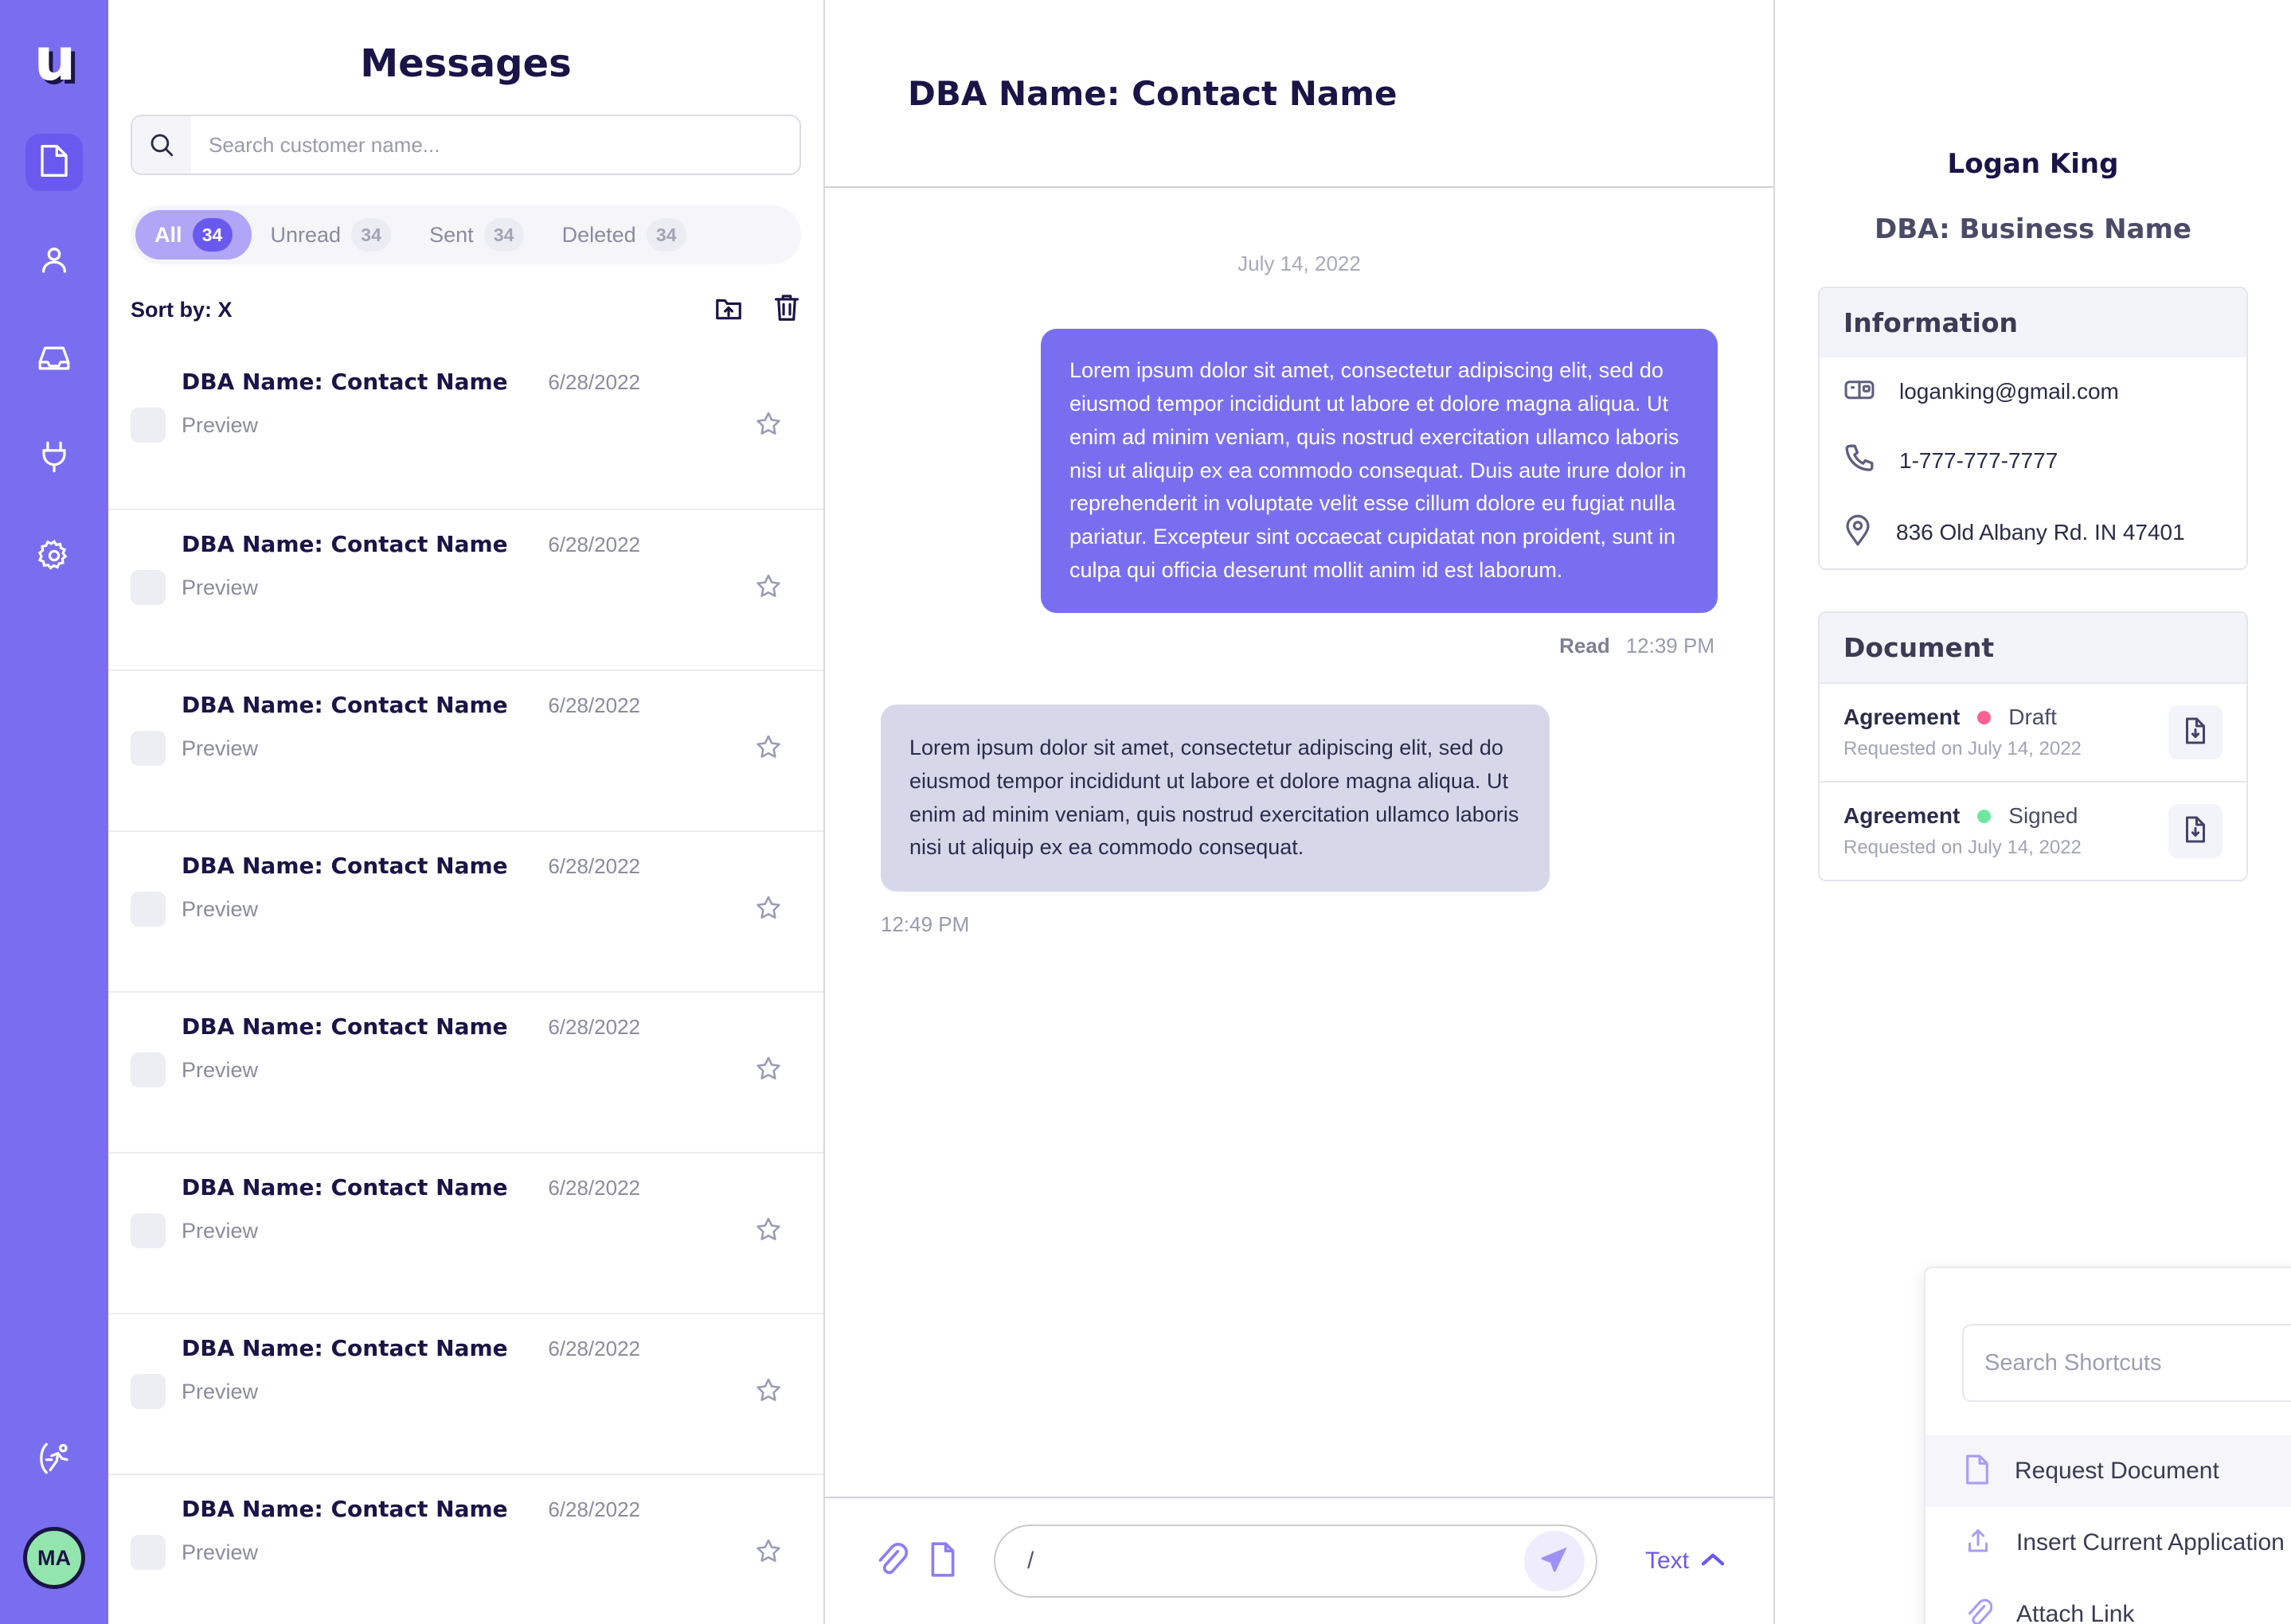 This screenshot has height=1624, width=2291. I want to click on primary-nav-rail: u MA, so click(54, 812).